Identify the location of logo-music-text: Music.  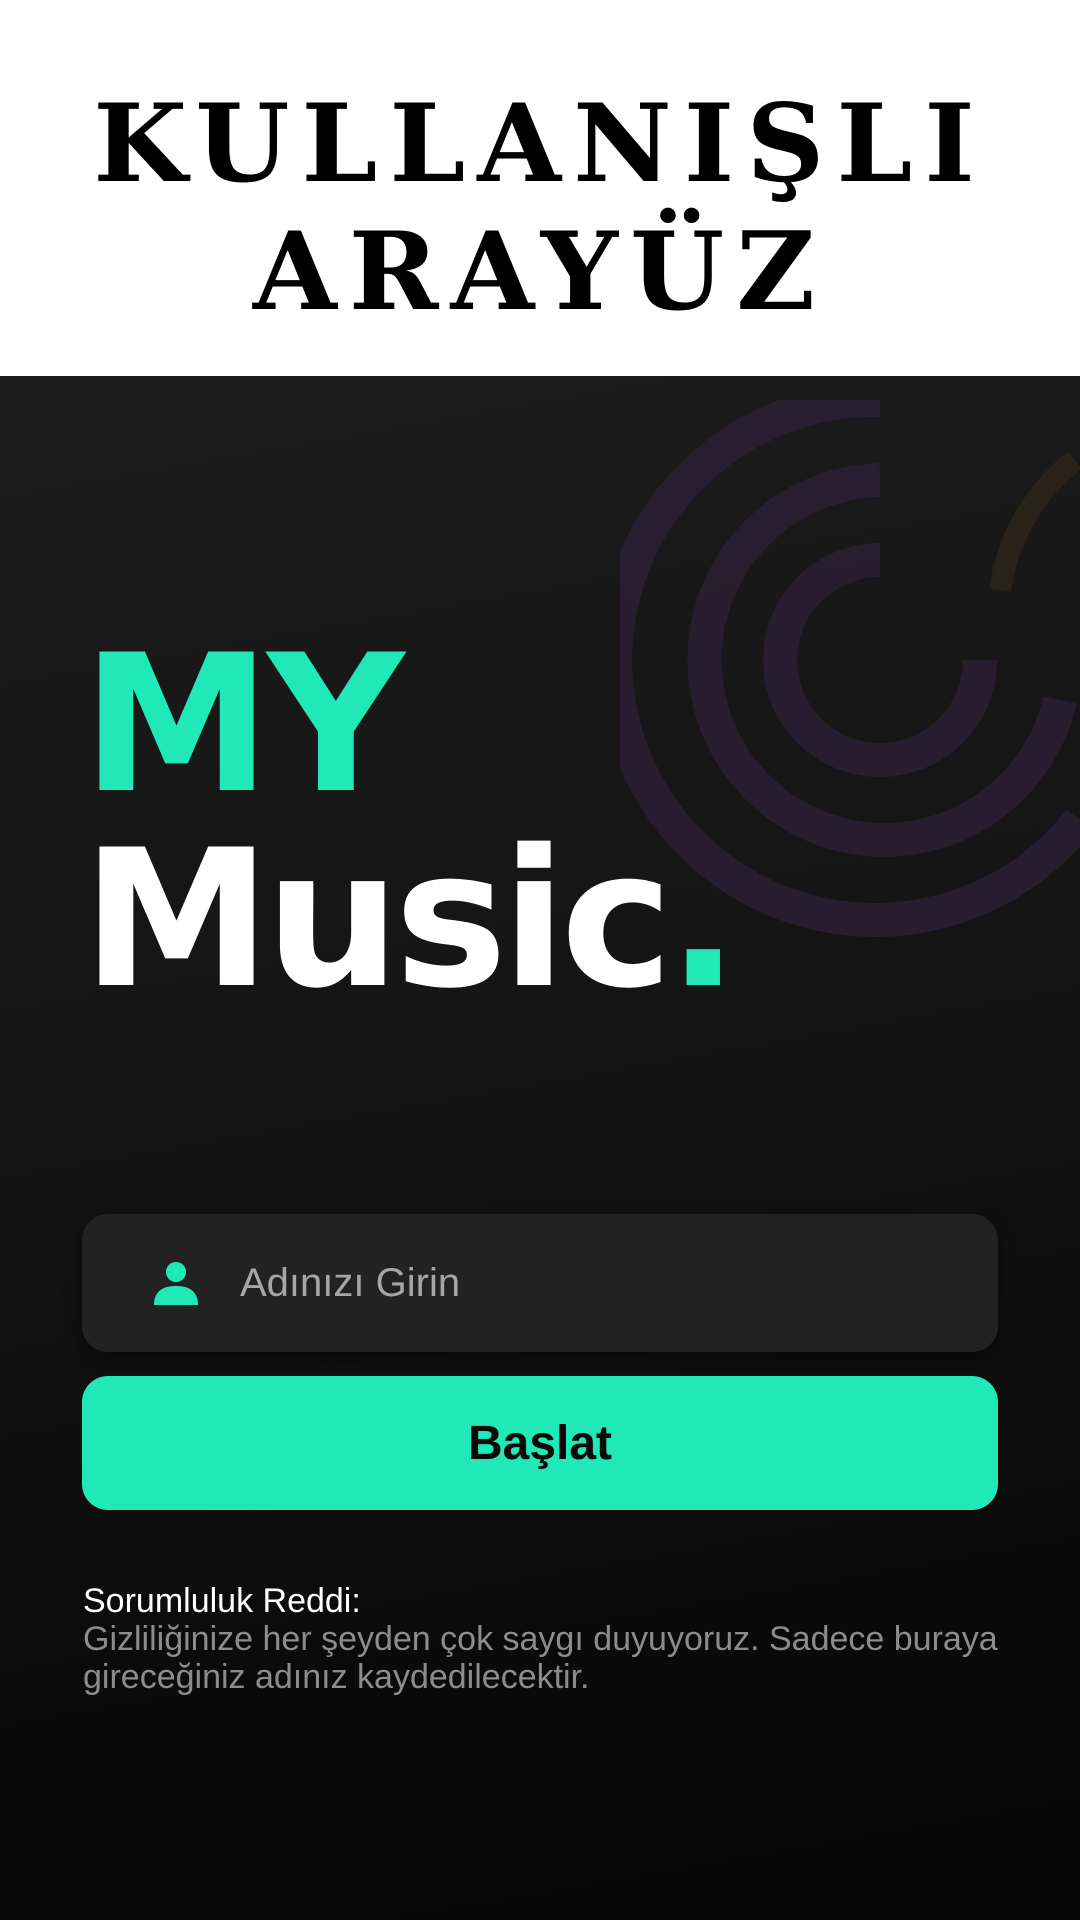
(377, 919).